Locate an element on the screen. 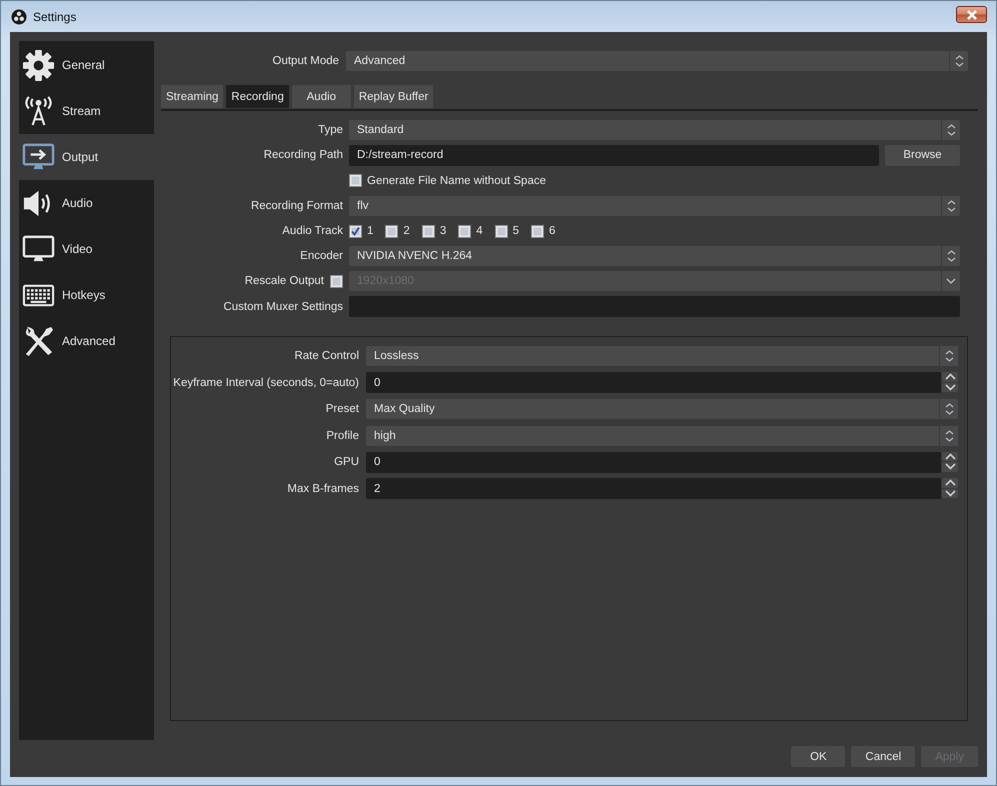 This screenshot has height=786, width=997. field-label: Max B-frames is located at coordinates (323, 488).